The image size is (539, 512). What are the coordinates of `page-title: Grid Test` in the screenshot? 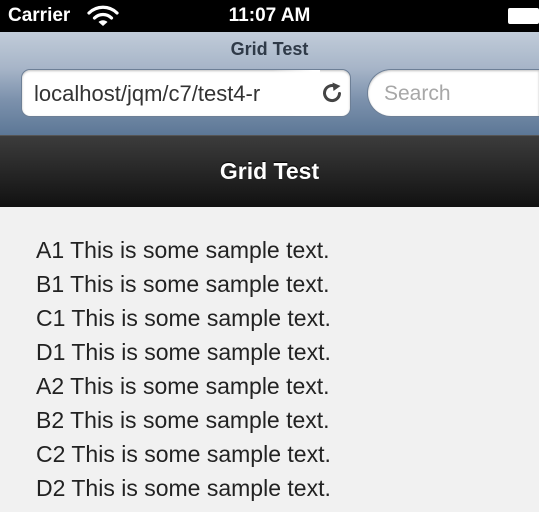 It's located at (269, 171).